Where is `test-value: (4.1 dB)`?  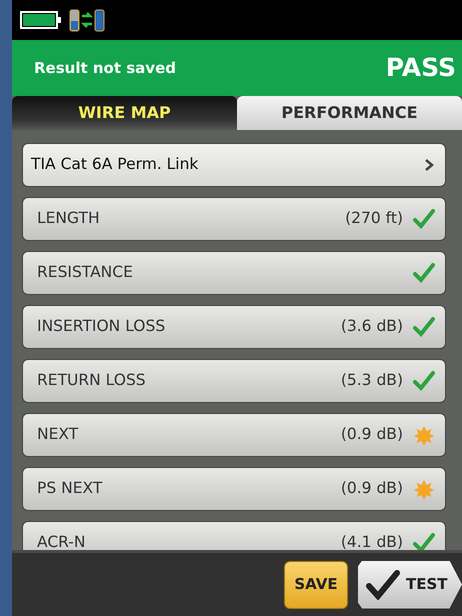
test-value: (4.1 dB) is located at coordinates (371, 541).